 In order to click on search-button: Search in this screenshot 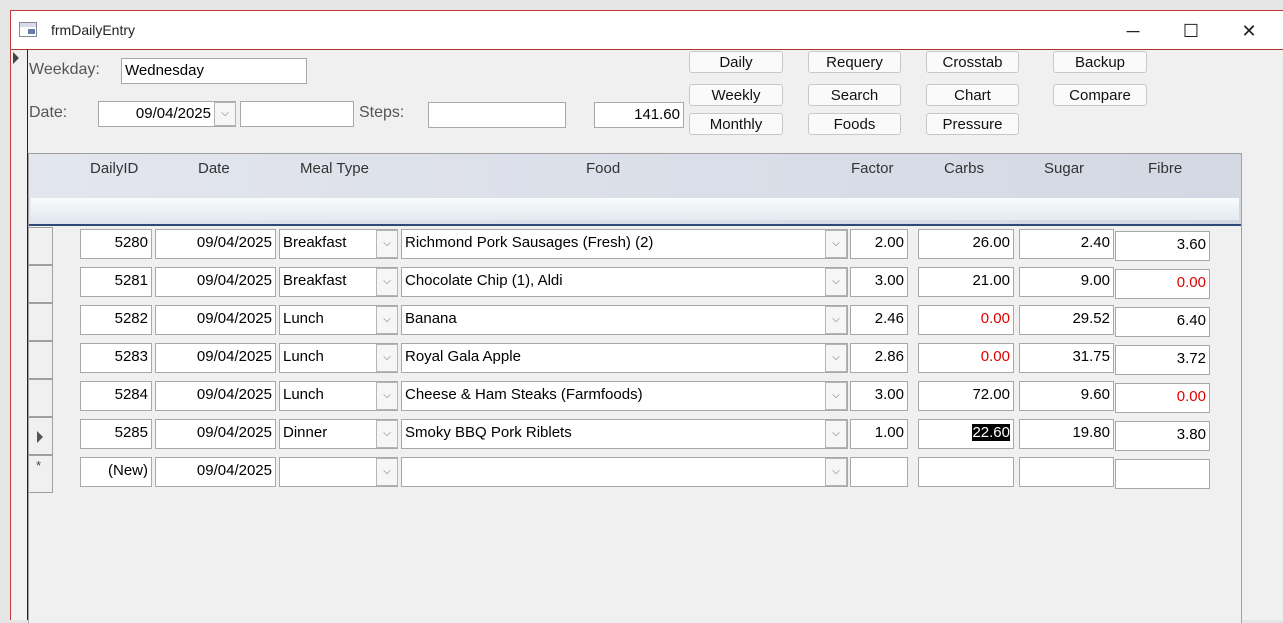, I will do `click(854, 95)`.